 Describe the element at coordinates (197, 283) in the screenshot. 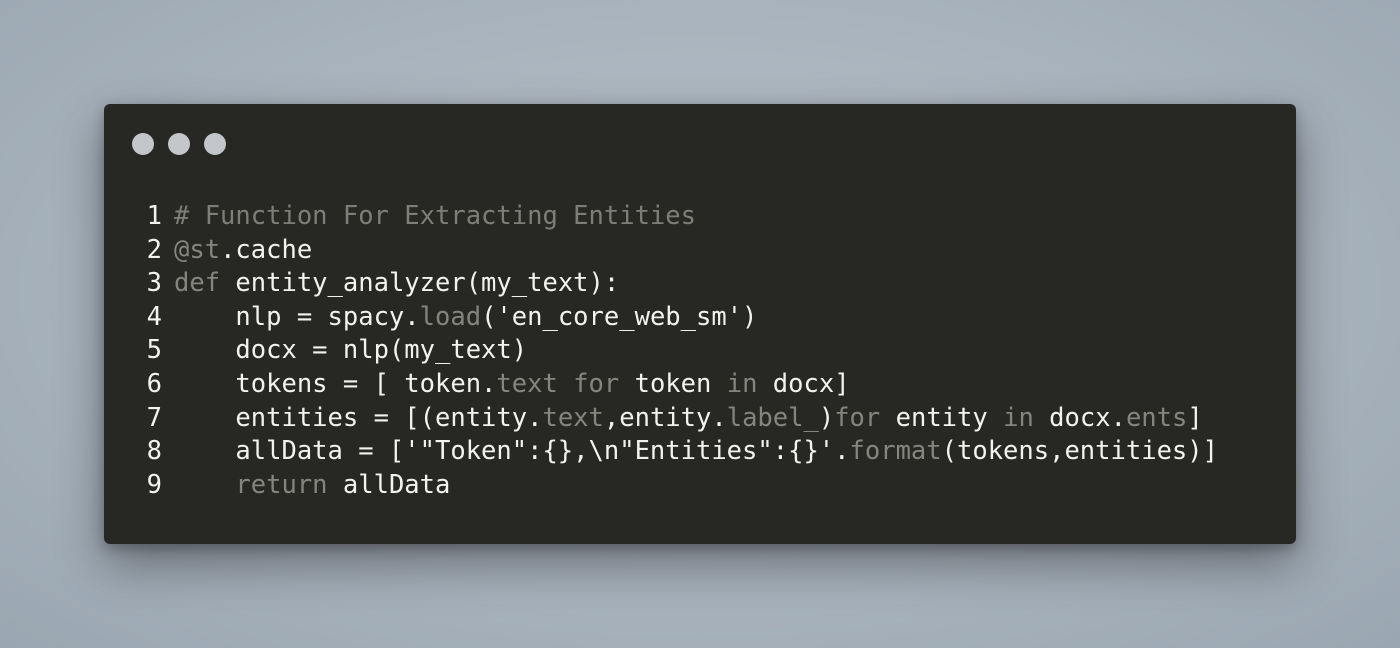

I see `code-token-keyword: def` at that location.